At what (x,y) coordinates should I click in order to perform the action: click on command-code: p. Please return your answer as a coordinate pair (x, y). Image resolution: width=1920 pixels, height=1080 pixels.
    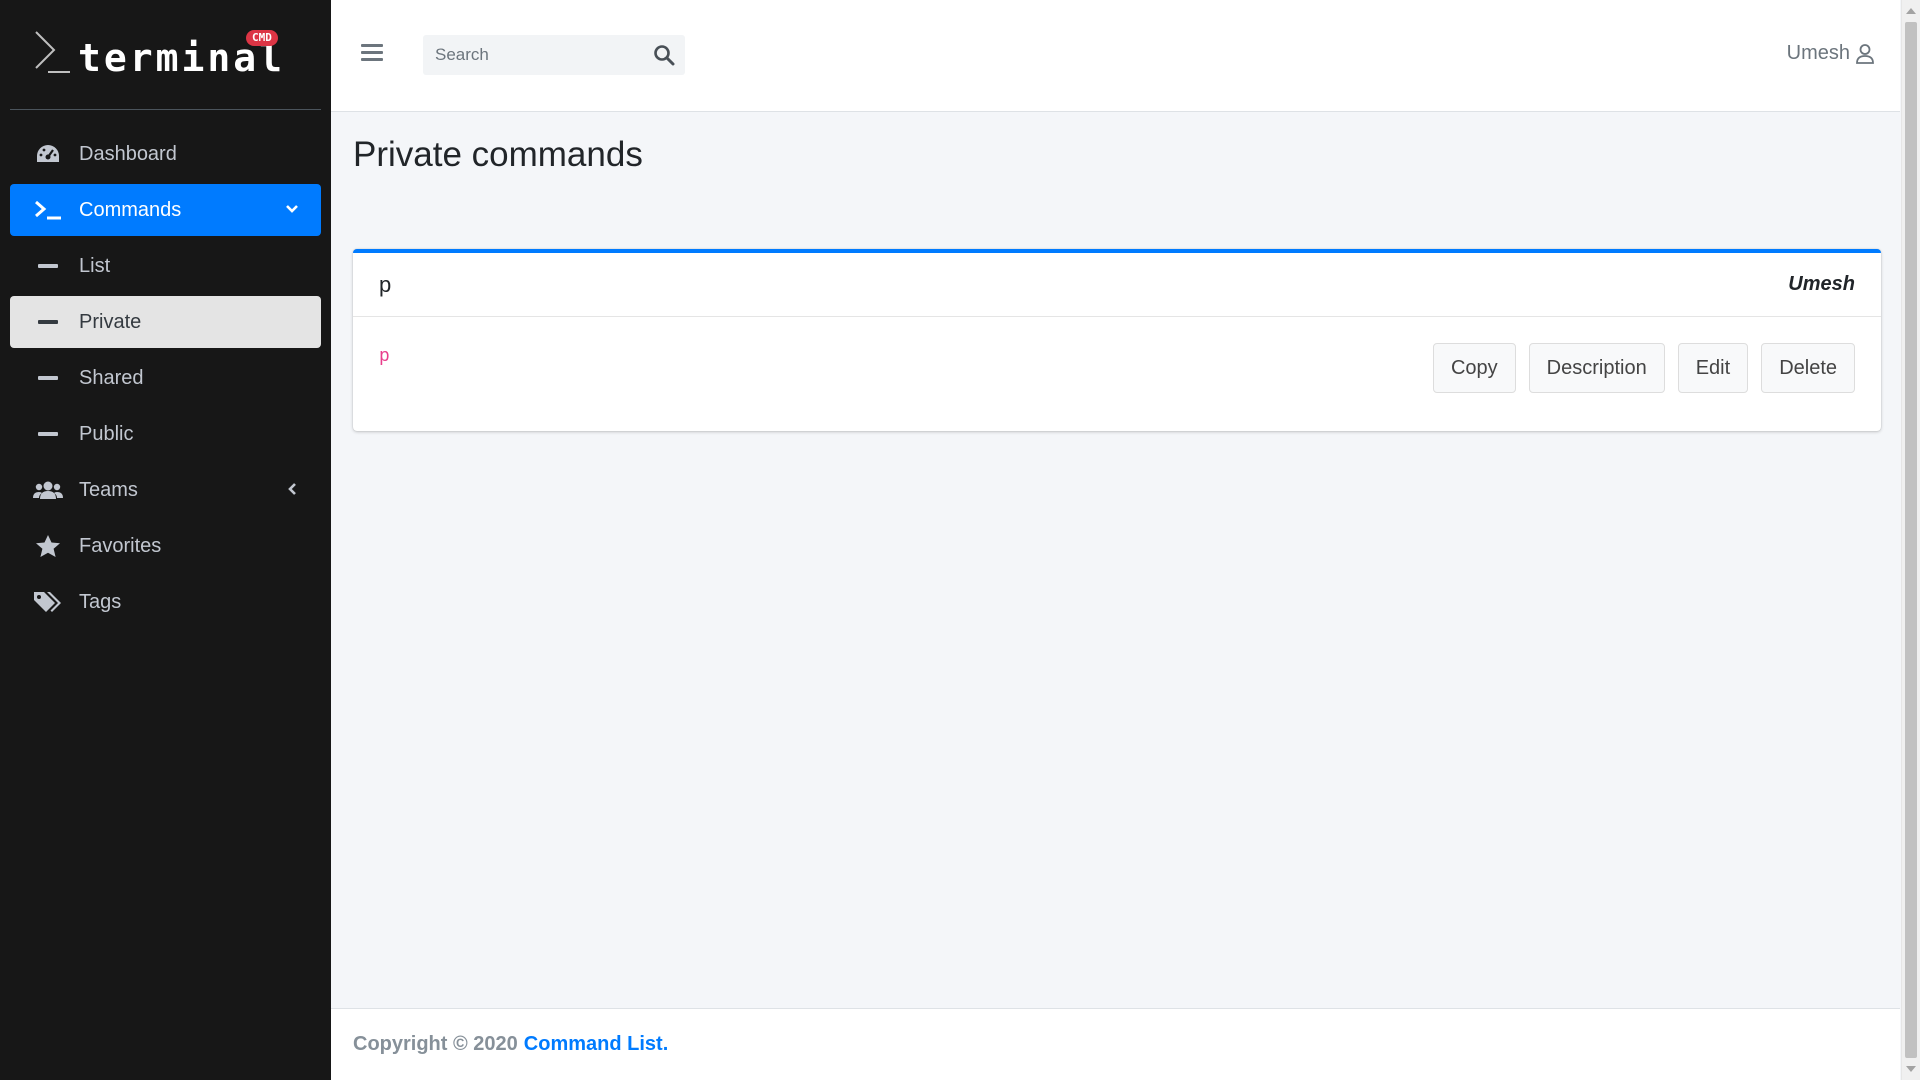
    Looking at the image, I should click on (384, 357).